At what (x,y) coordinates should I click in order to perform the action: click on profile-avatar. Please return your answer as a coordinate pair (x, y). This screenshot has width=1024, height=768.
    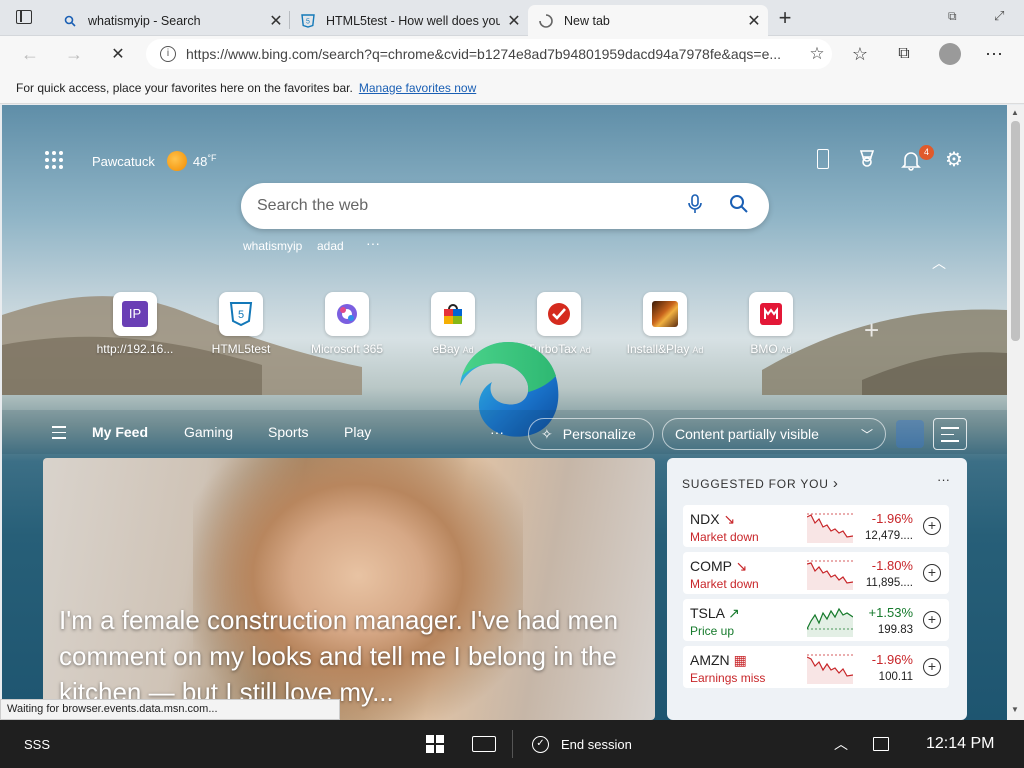
    Looking at the image, I should click on (950, 54).